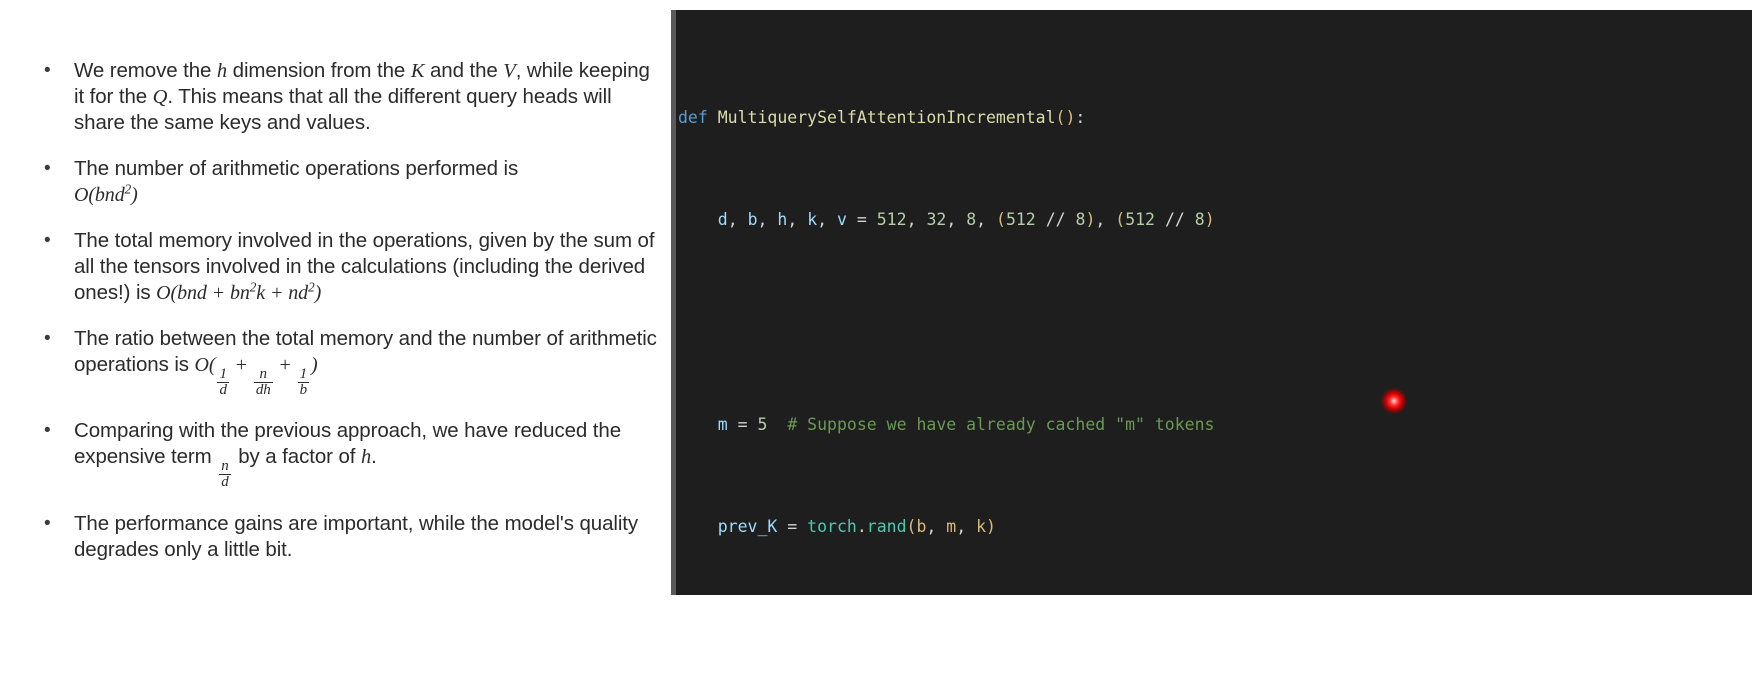  I want to click on plus-sign-1: +, so click(241, 365).